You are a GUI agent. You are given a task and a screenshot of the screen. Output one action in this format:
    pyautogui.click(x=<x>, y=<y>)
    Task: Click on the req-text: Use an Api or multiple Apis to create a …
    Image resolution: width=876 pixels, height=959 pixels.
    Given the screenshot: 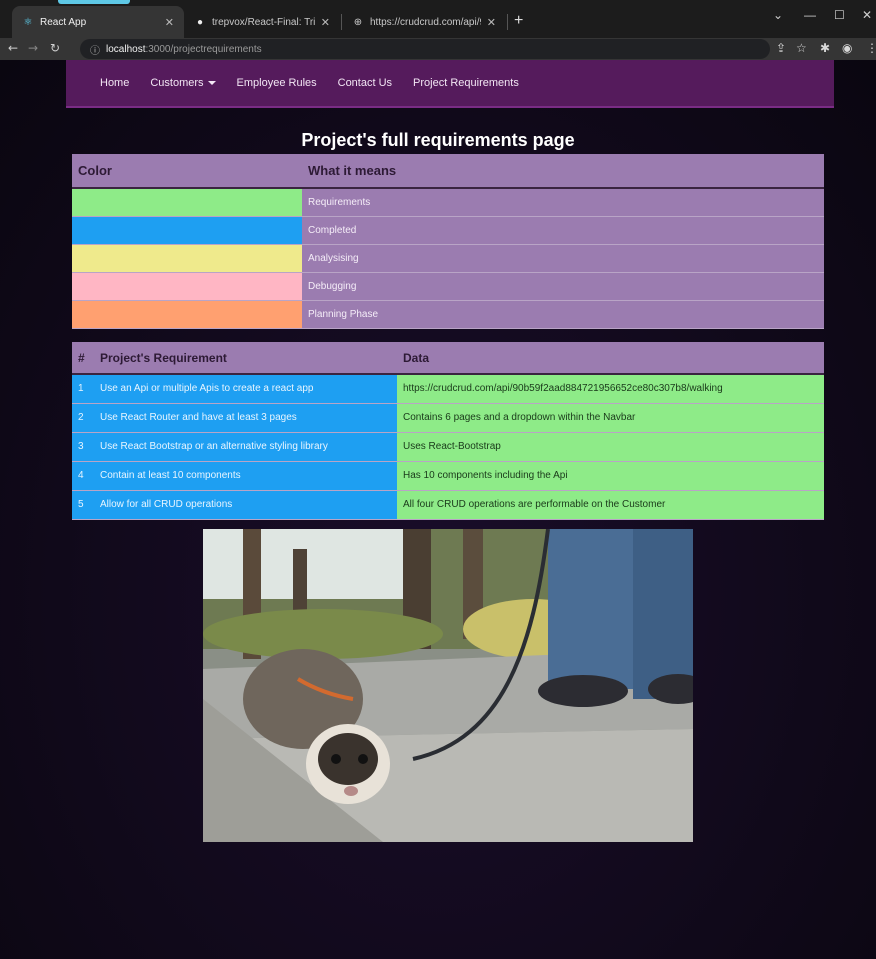 What is the action you would take?
    pyautogui.click(x=245, y=389)
    